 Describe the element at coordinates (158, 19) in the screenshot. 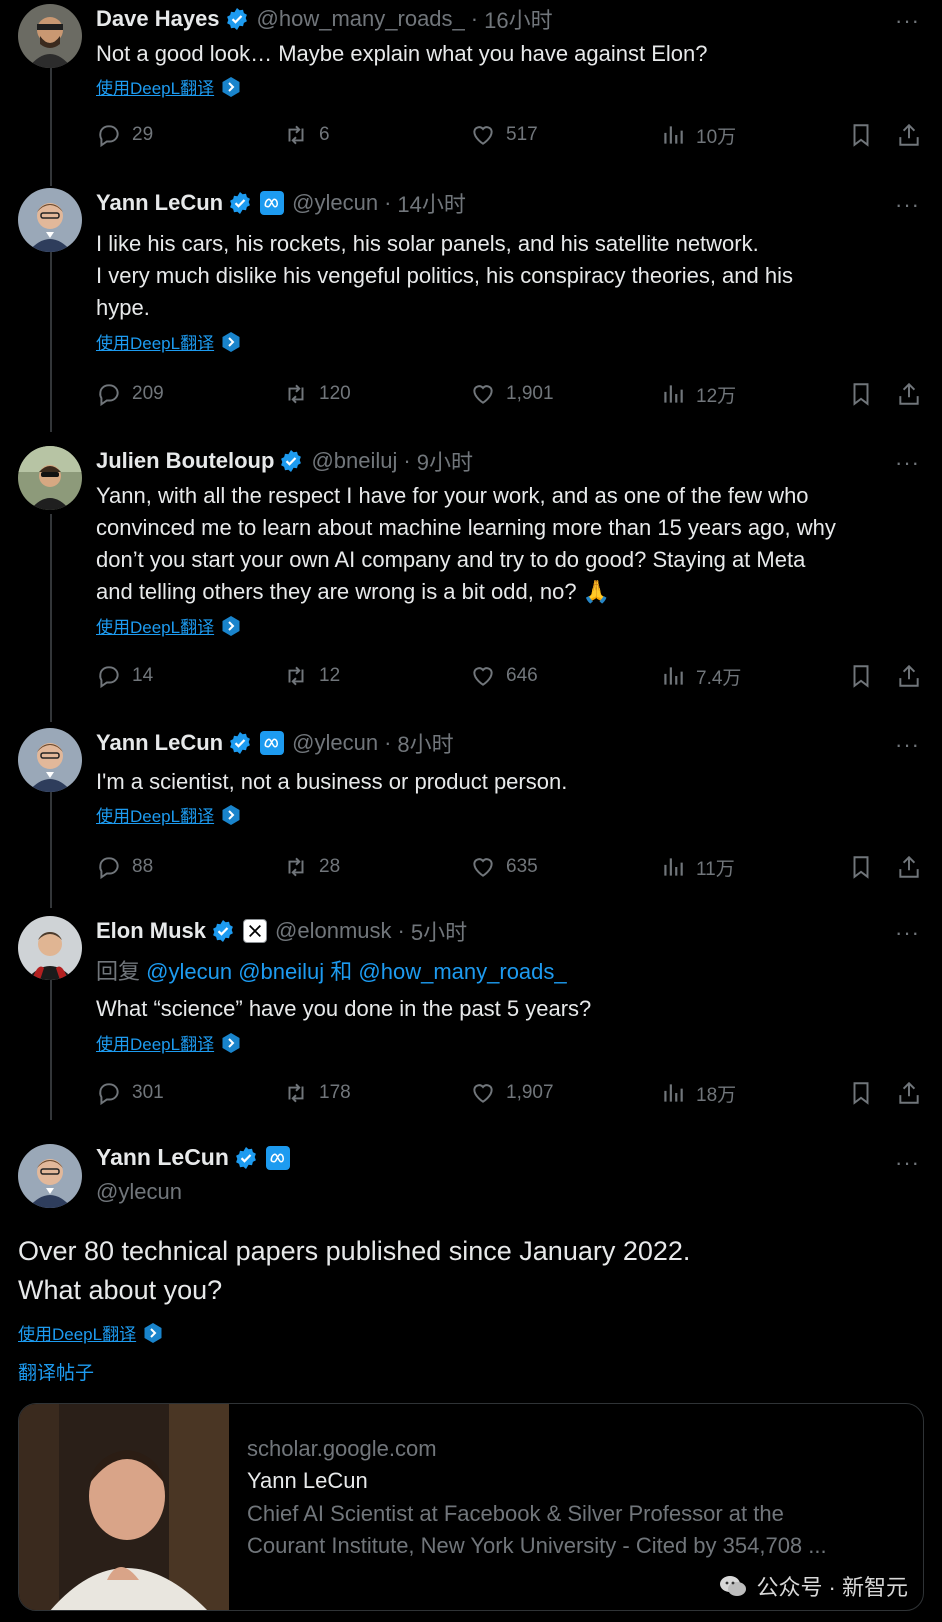

I see `author-name: Dave Hayes` at that location.